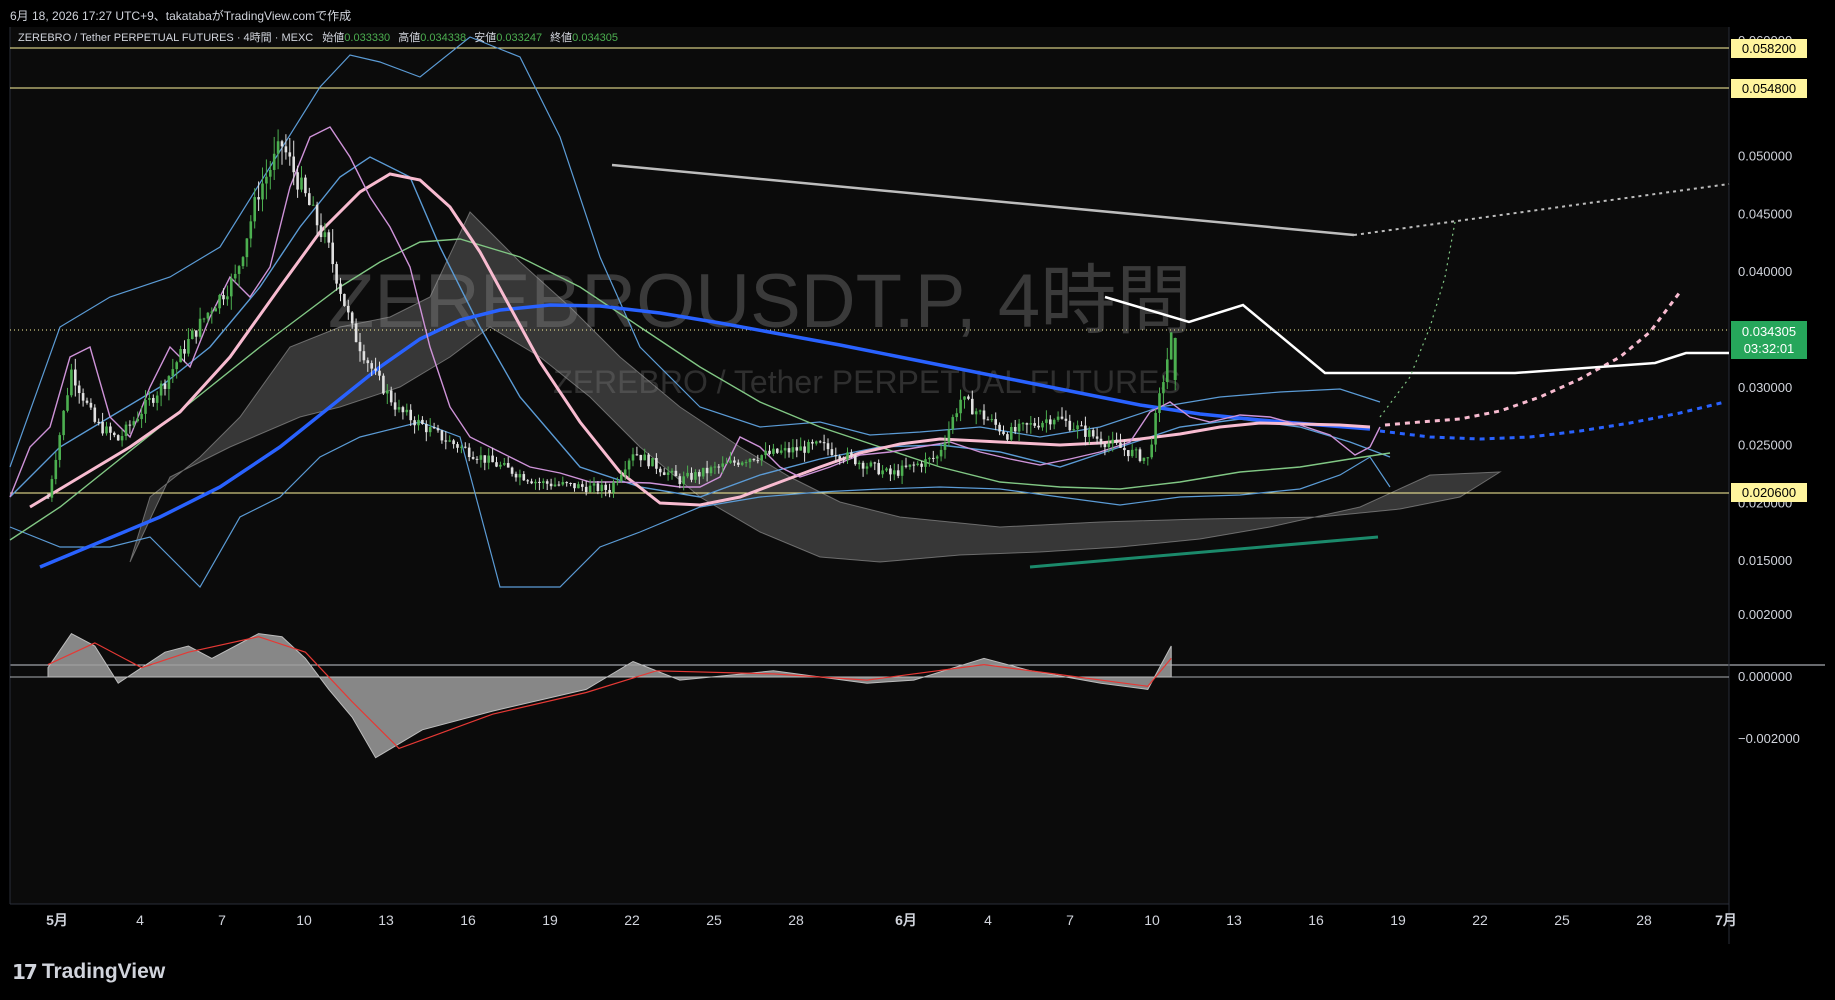  Describe the element at coordinates (1765, 614) in the screenshot. I see `osc-tick: 0.002000` at that location.